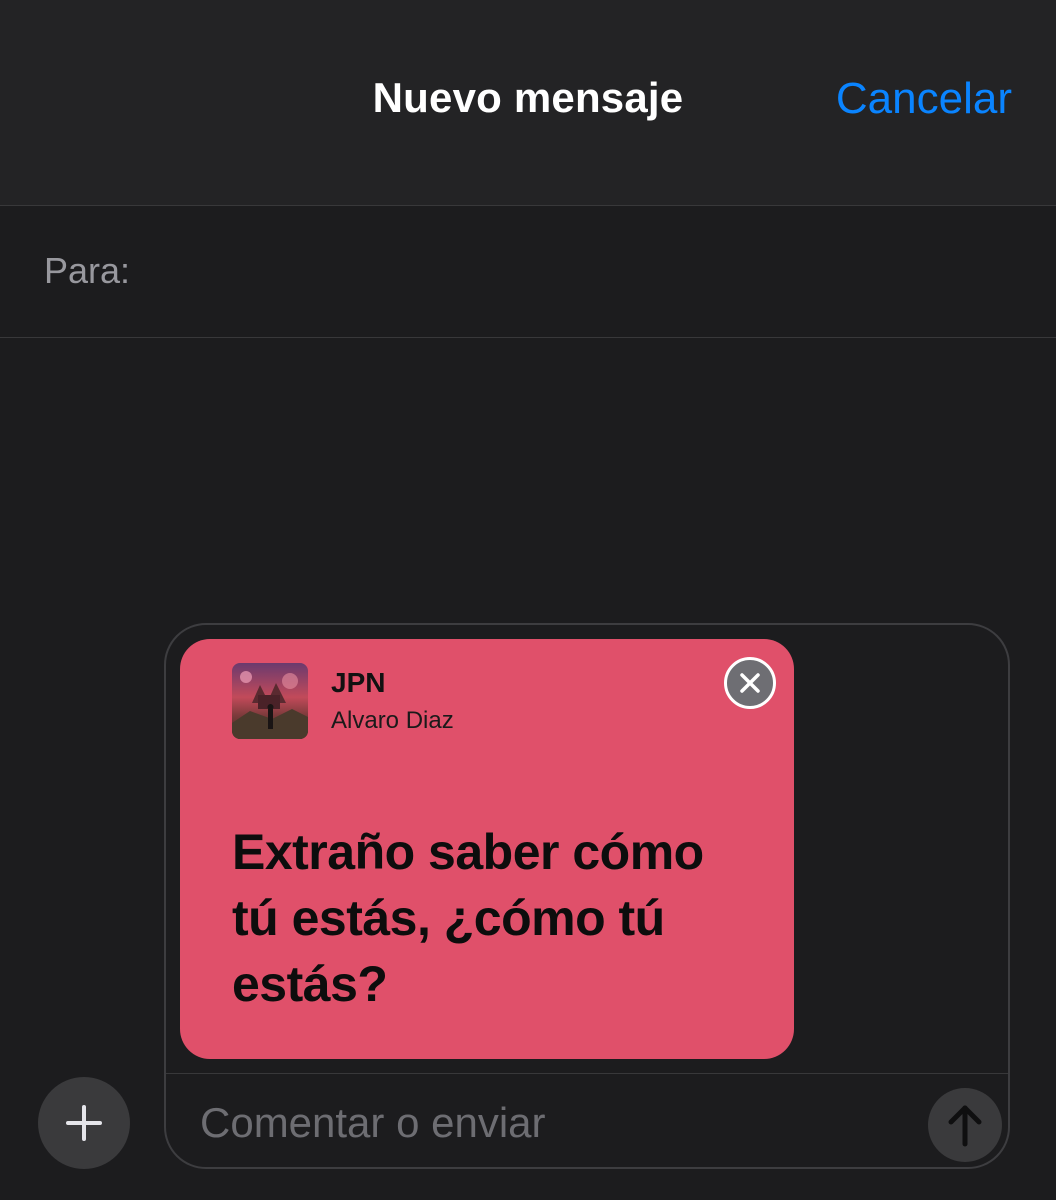  Describe the element at coordinates (87, 270) in the screenshot. I see `recipient-label: Para:` at that location.